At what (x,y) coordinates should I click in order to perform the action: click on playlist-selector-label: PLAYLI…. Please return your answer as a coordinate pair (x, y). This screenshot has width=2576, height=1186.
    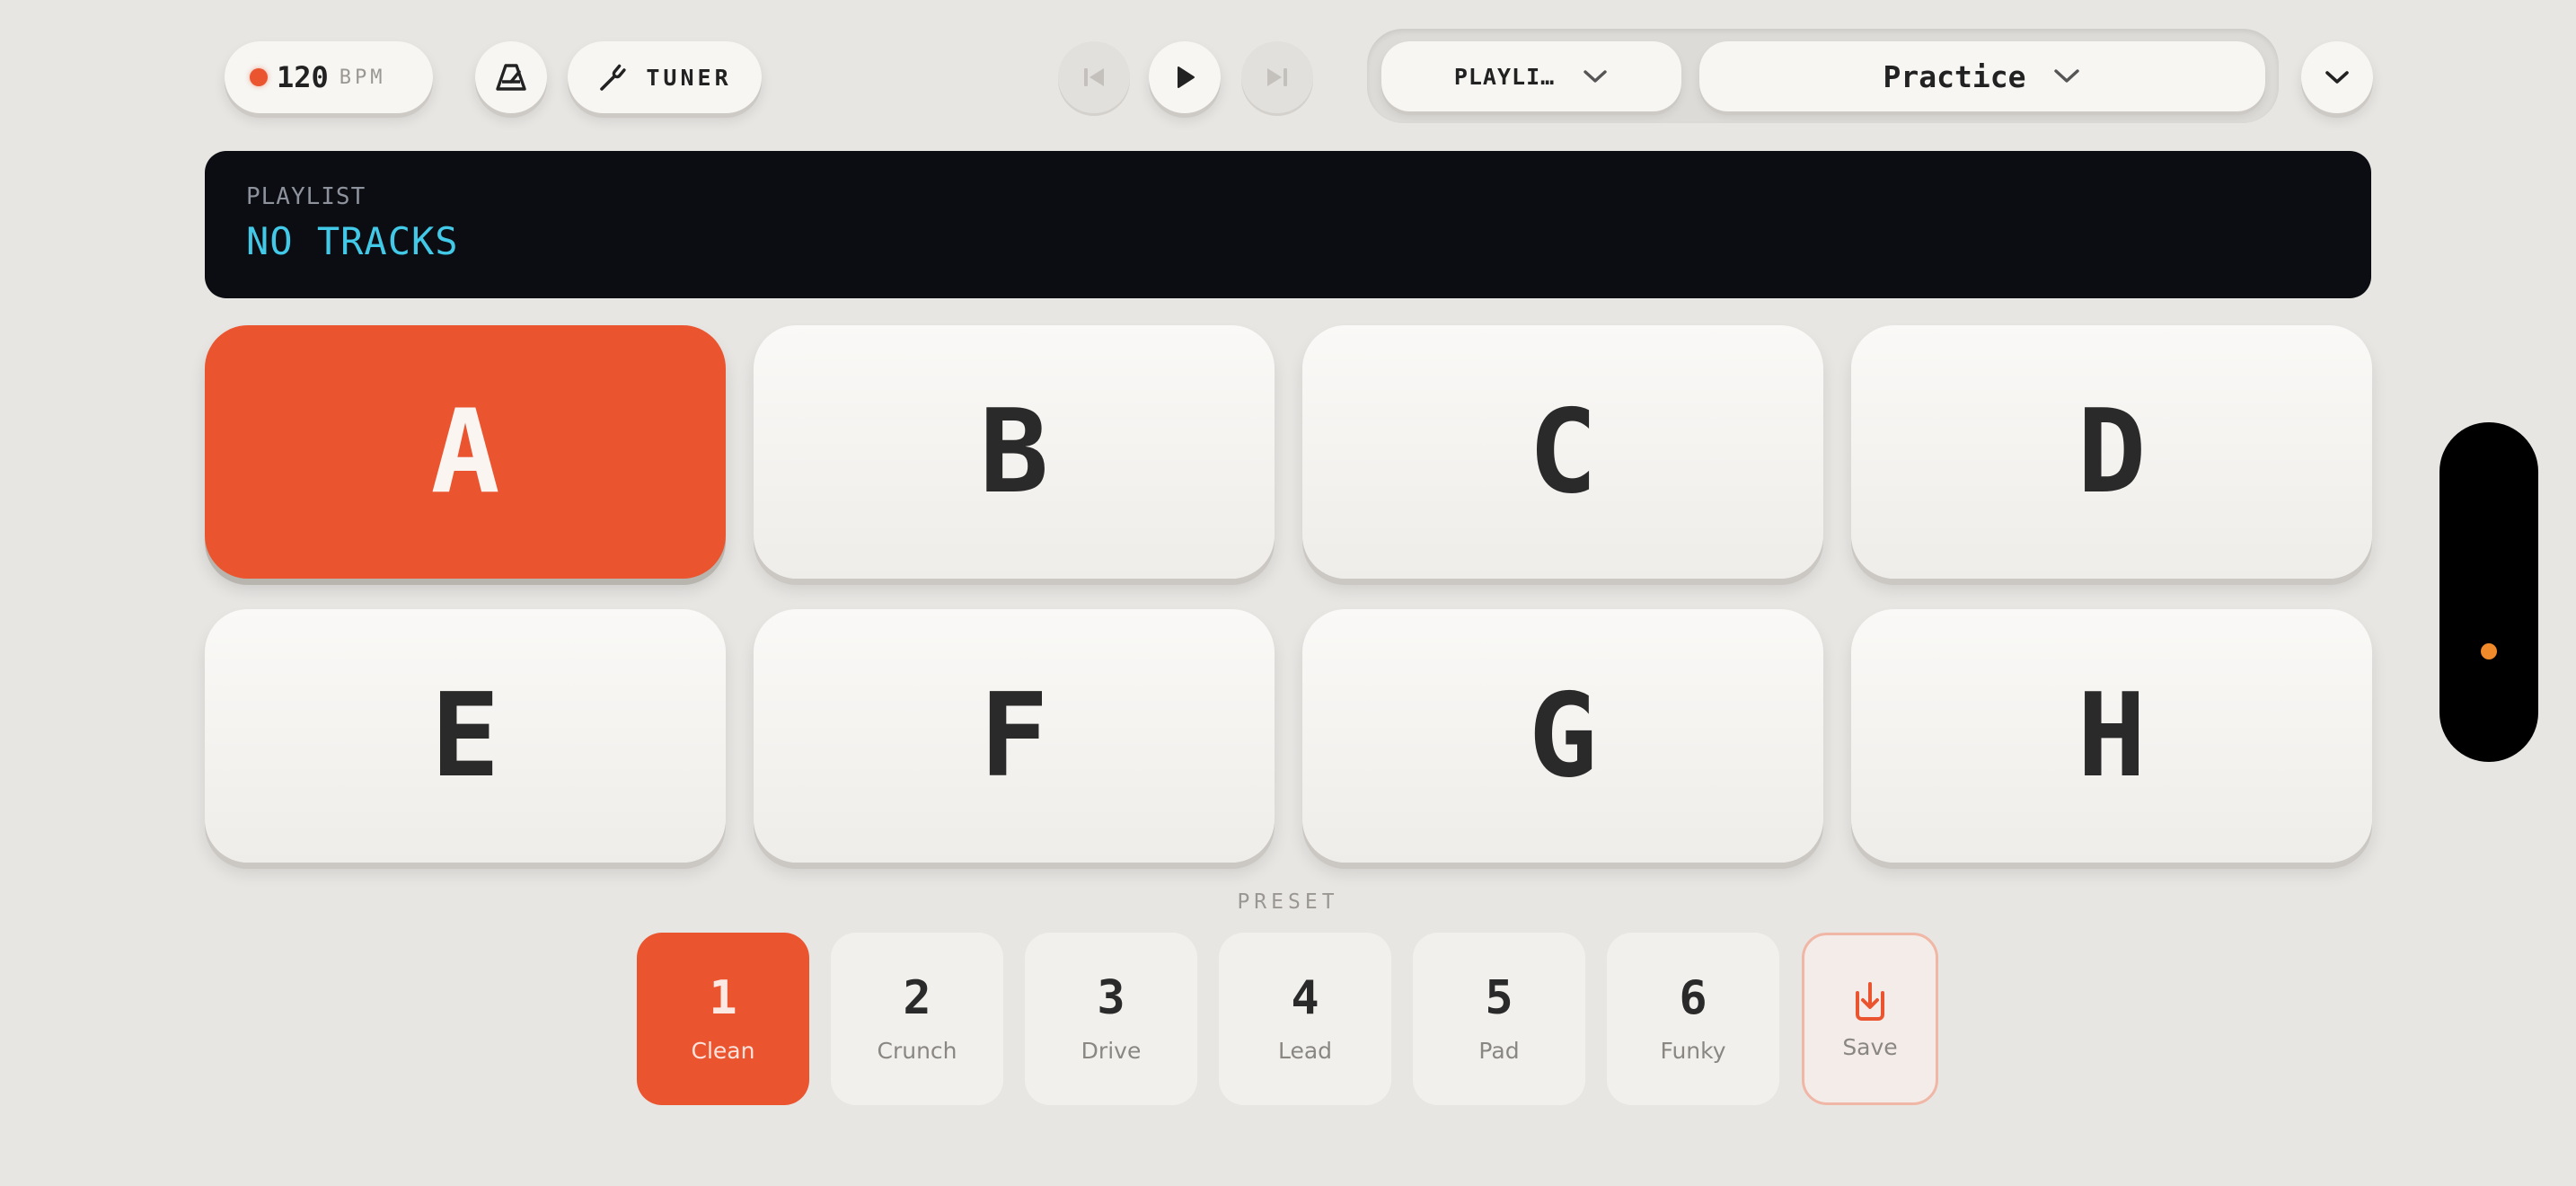
    Looking at the image, I should click on (1504, 76).